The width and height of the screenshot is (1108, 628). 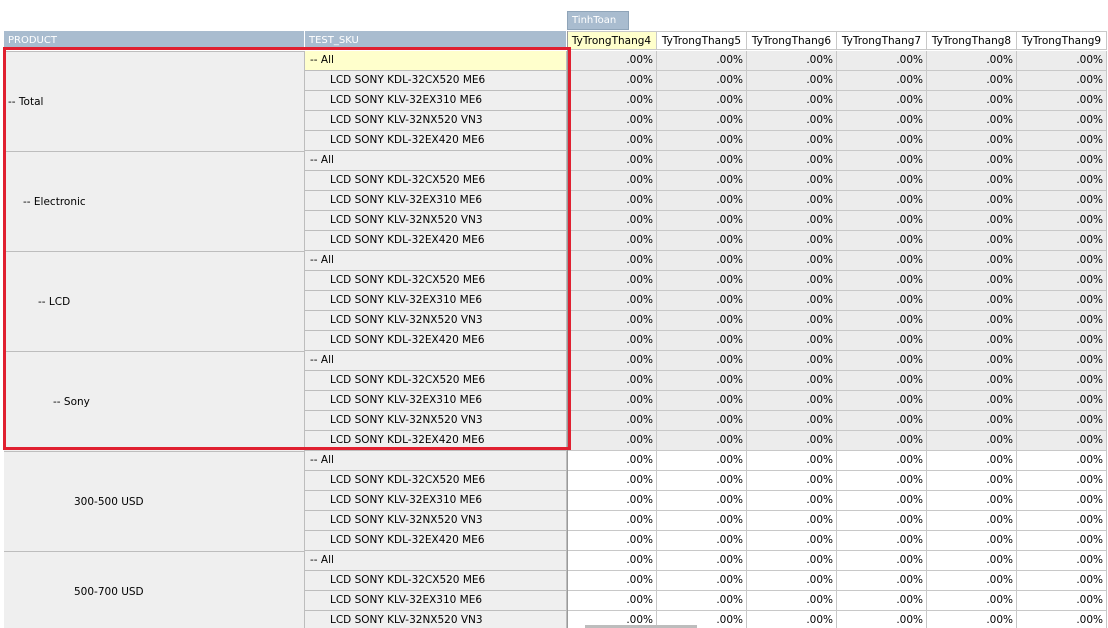 I want to click on product-group-cell: -- Sony, so click(x=154, y=401).